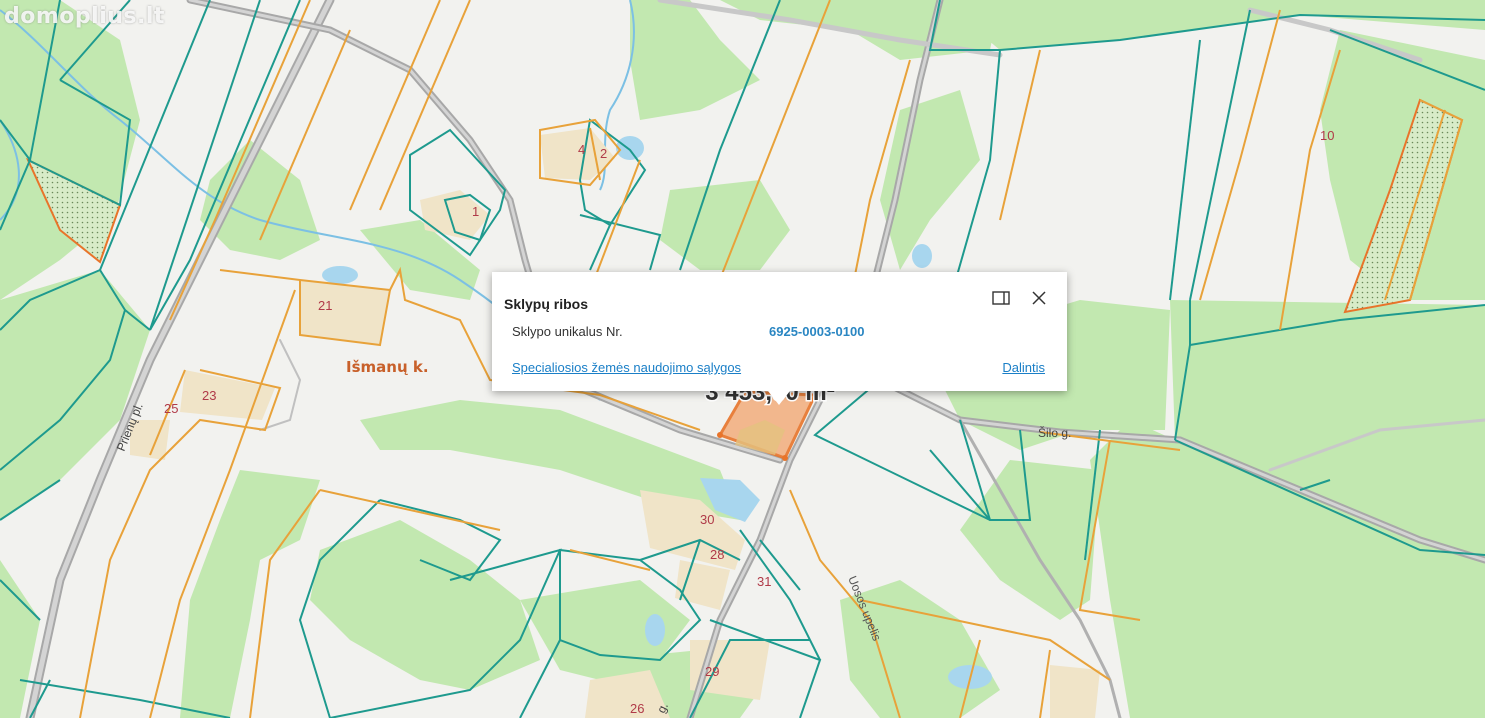  I want to click on house-number-4: 4, so click(581, 149).